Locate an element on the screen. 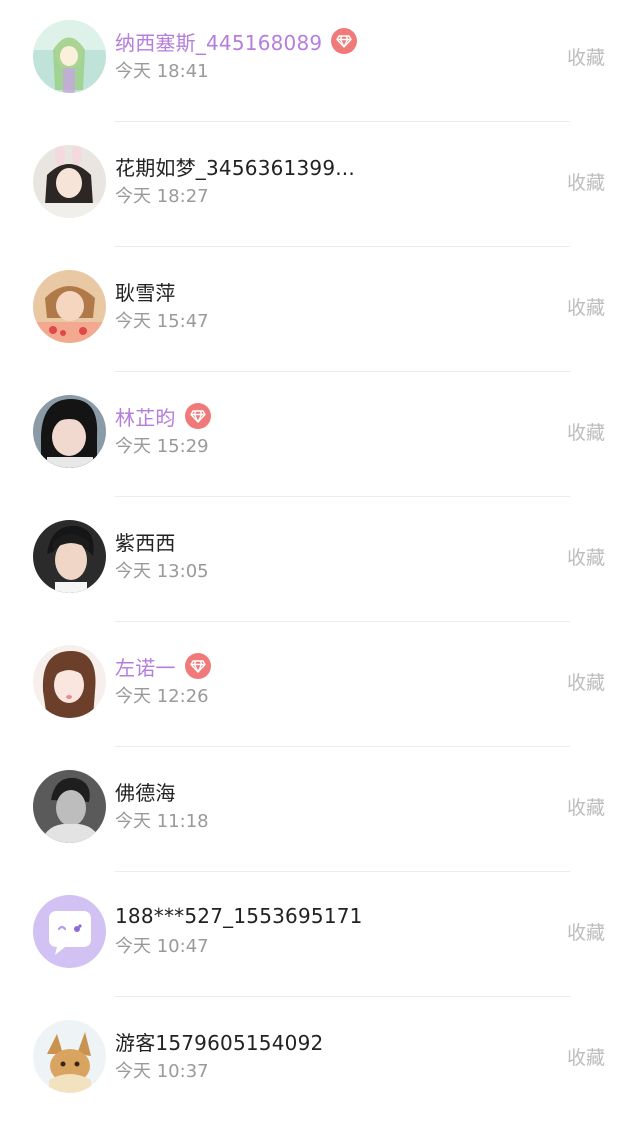 The image size is (640, 1122). avatar-boy-photo-icon is located at coordinates (69, 556).